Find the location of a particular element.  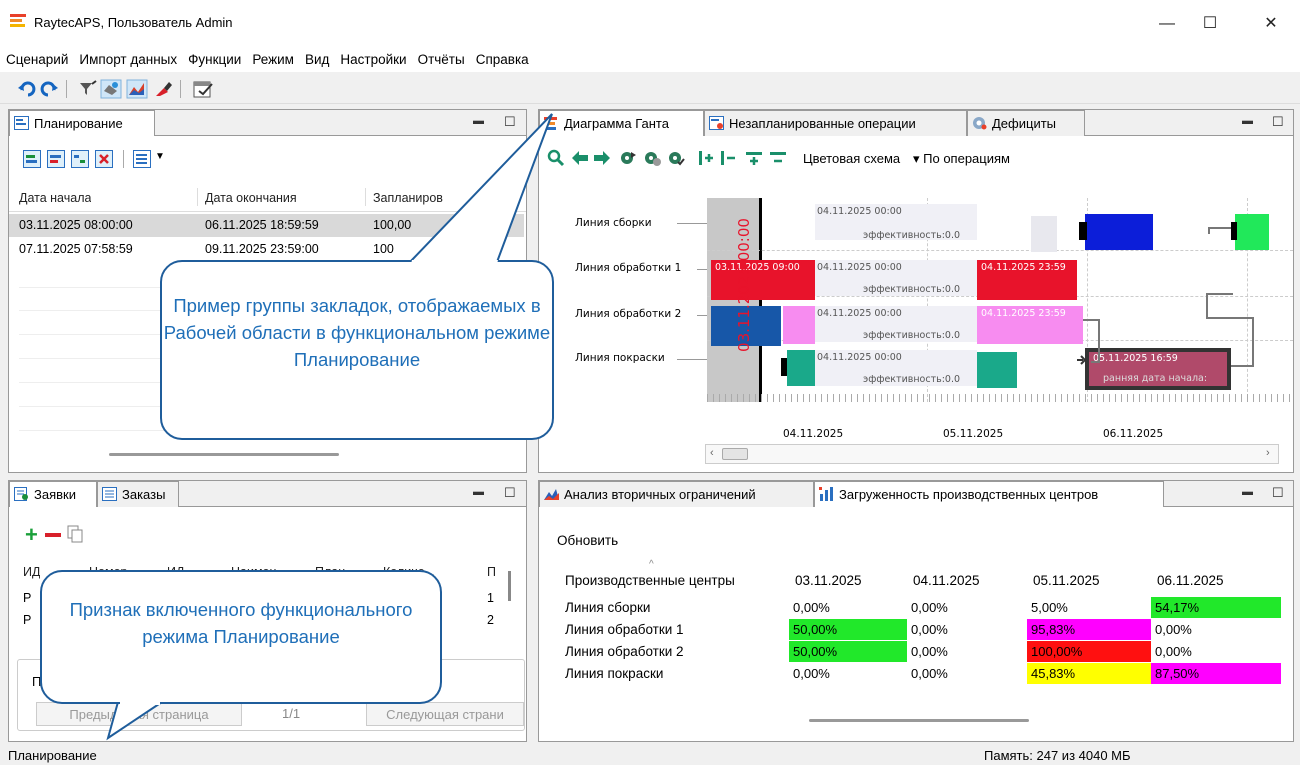

tab-requests: Заявки is located at coordinates (53, 494).